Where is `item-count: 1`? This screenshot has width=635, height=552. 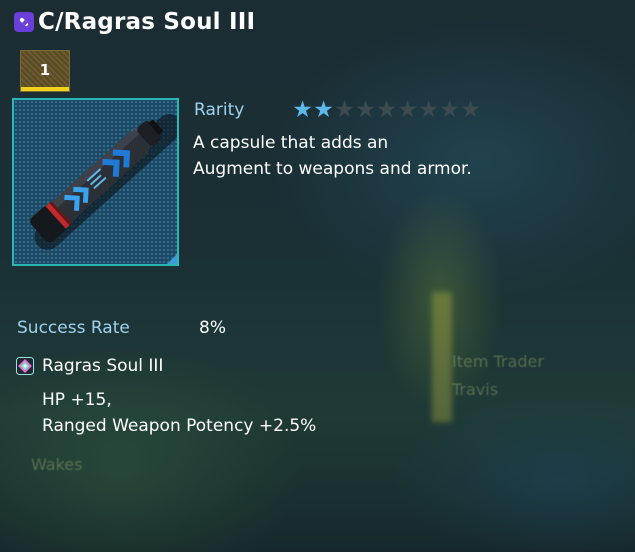
item-count: 1 is located at coordinates (45, 70).